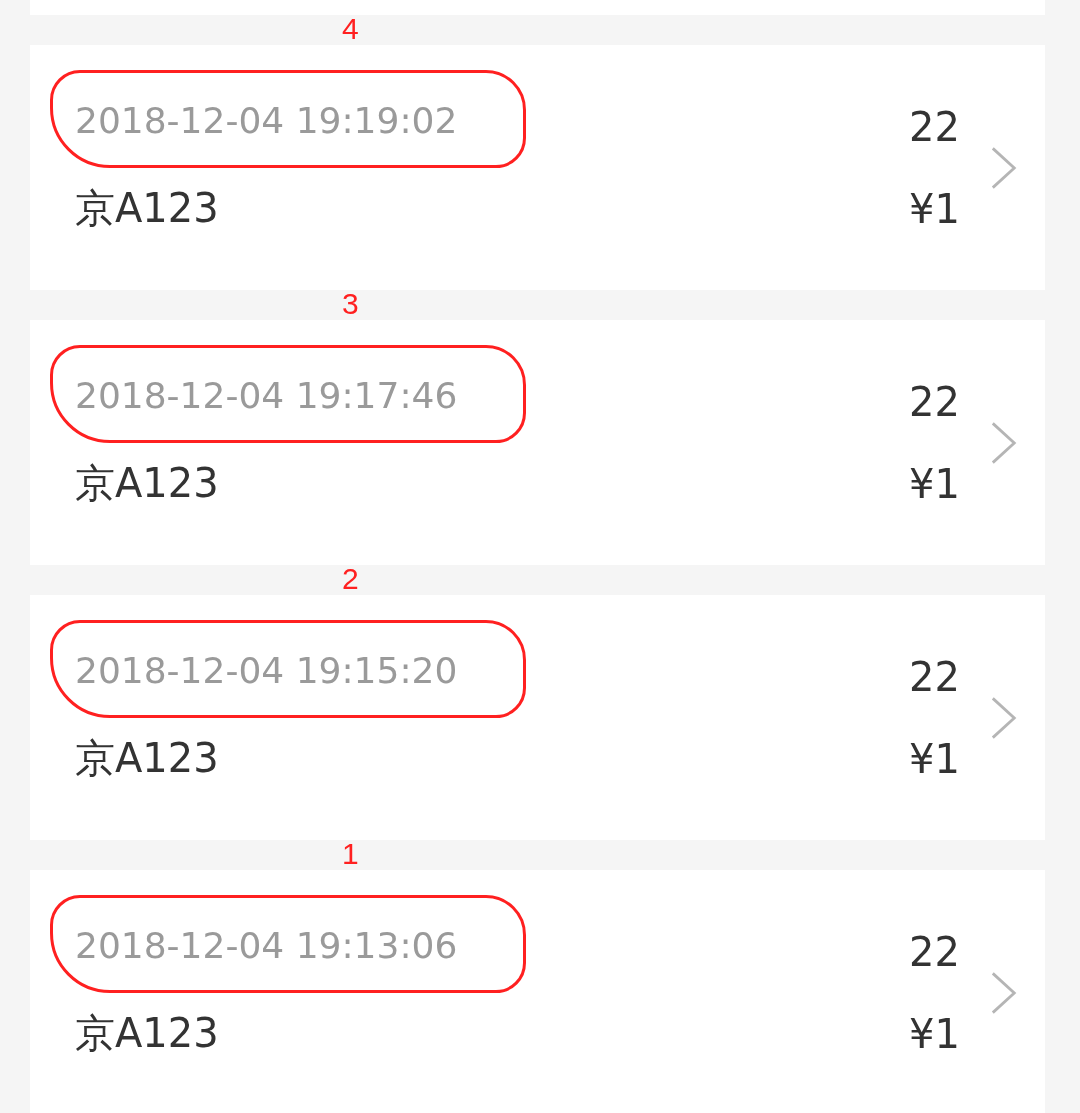  I want to click on record-time: 2018-12-04 19:19:02, so click(266, 120).